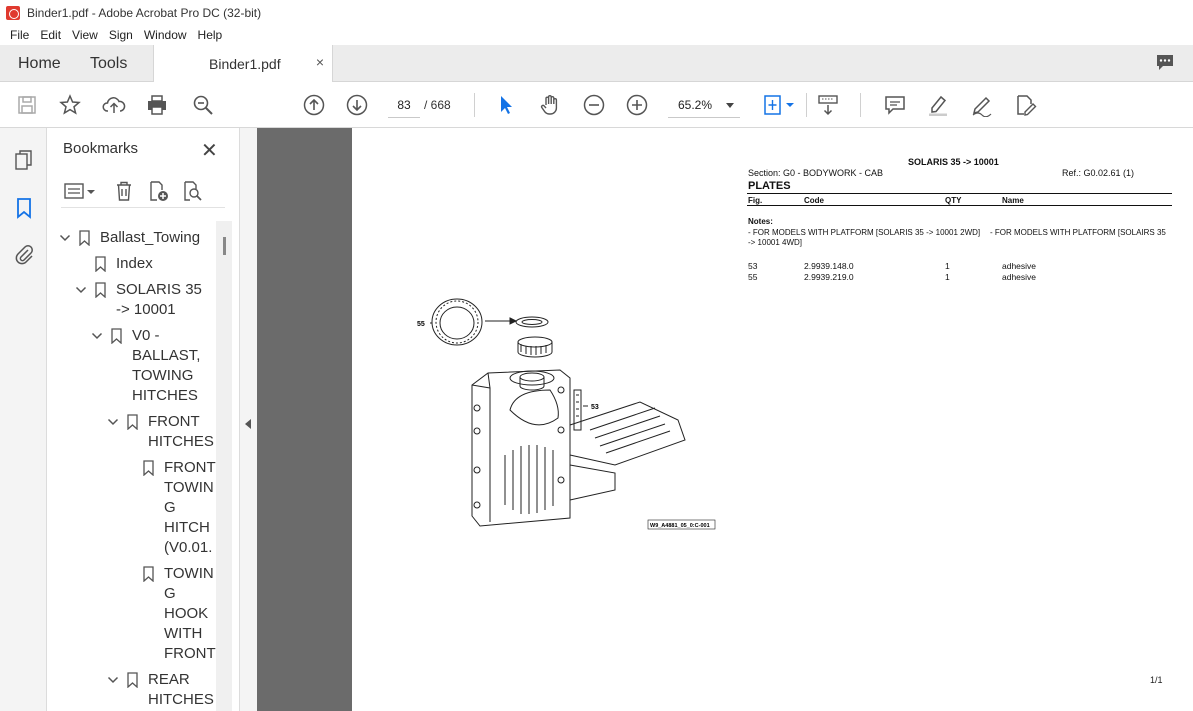 This screenshot has width=1193, height=711. Describe the element at coordinates (314, 105) in the screenshot. I see `previous-page-icon` at that location.